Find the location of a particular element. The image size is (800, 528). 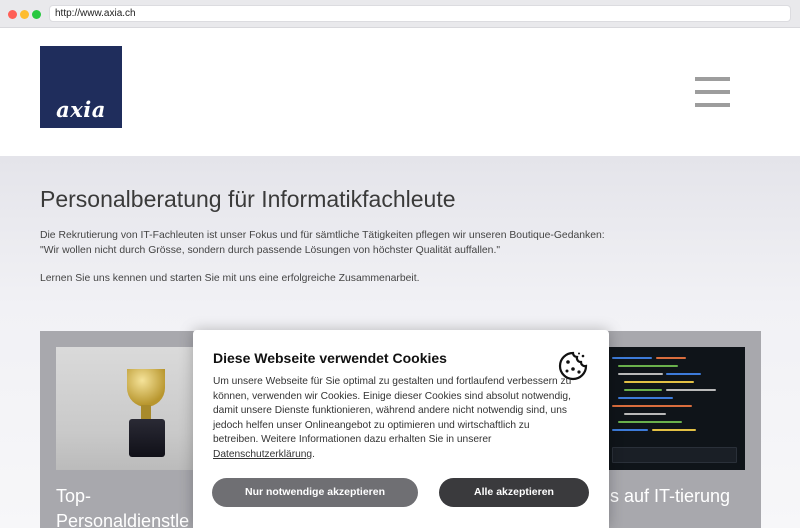

cookie-dialog-title: Diese Webseite verwendet Cookies is located at coordinates (330, 358).